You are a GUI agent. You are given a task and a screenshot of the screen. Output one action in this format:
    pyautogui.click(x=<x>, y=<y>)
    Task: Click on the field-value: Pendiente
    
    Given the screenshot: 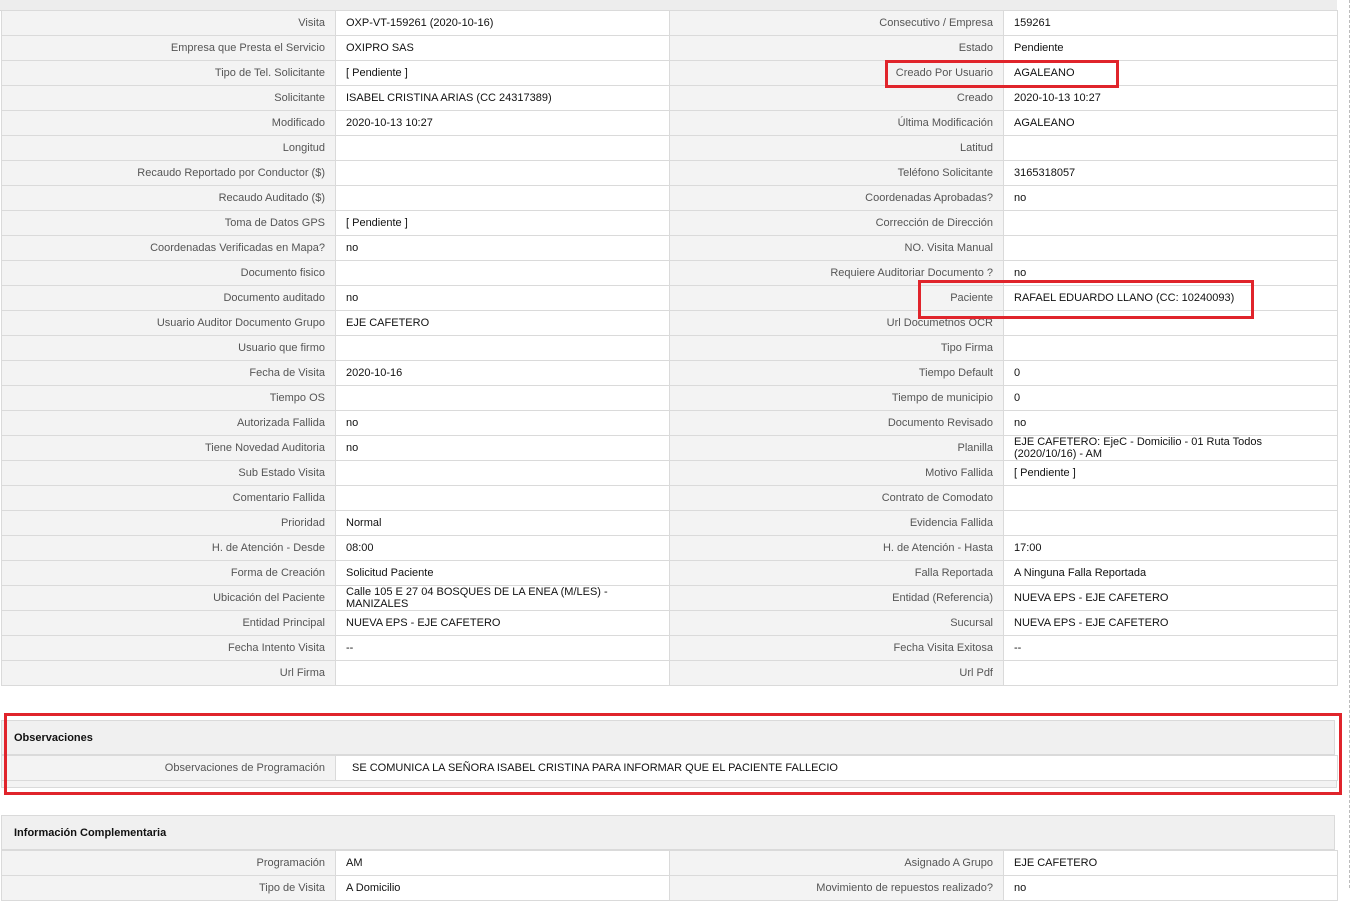 What is the action you would take?
    pyautogui.click(x=1170, y=48)
    